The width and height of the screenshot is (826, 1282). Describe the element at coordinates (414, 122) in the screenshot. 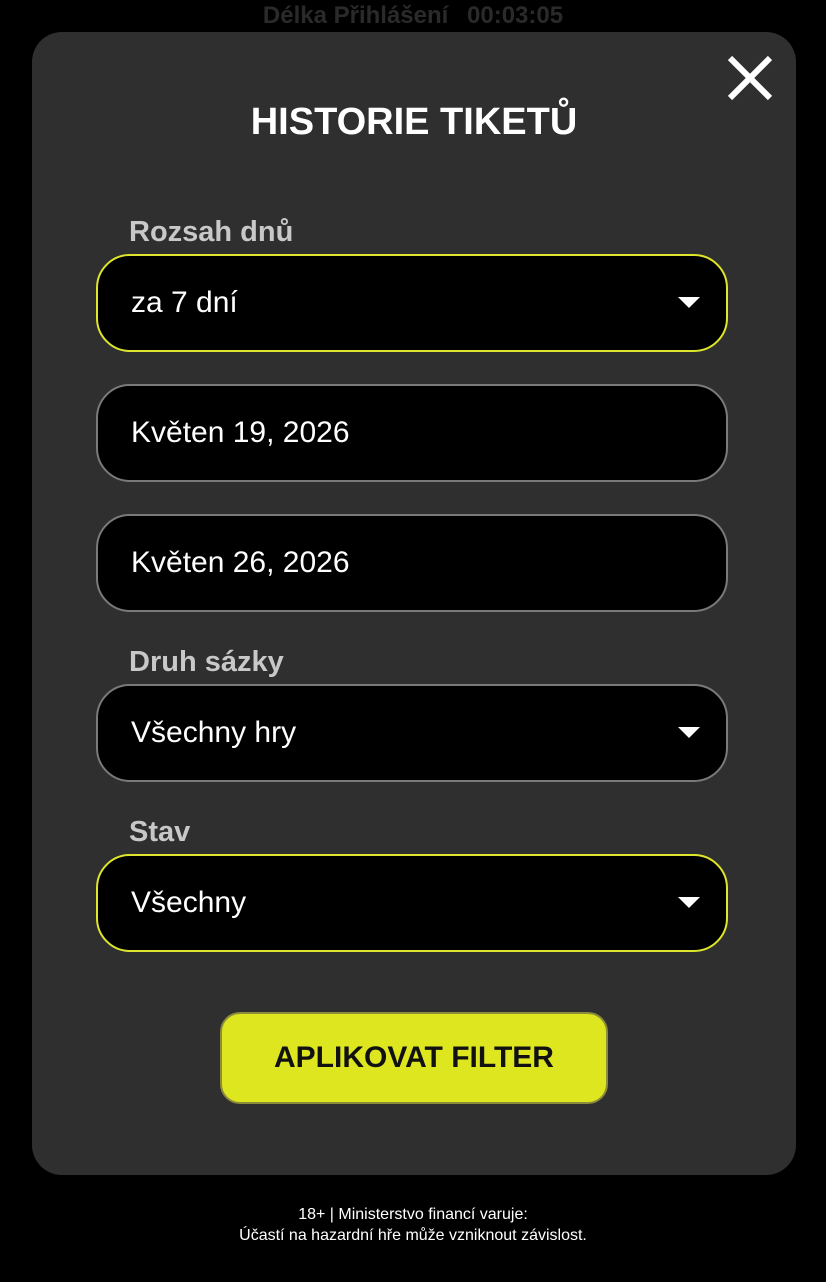

I see `modal-title: HISTORIE TIKETŮ` at that location.